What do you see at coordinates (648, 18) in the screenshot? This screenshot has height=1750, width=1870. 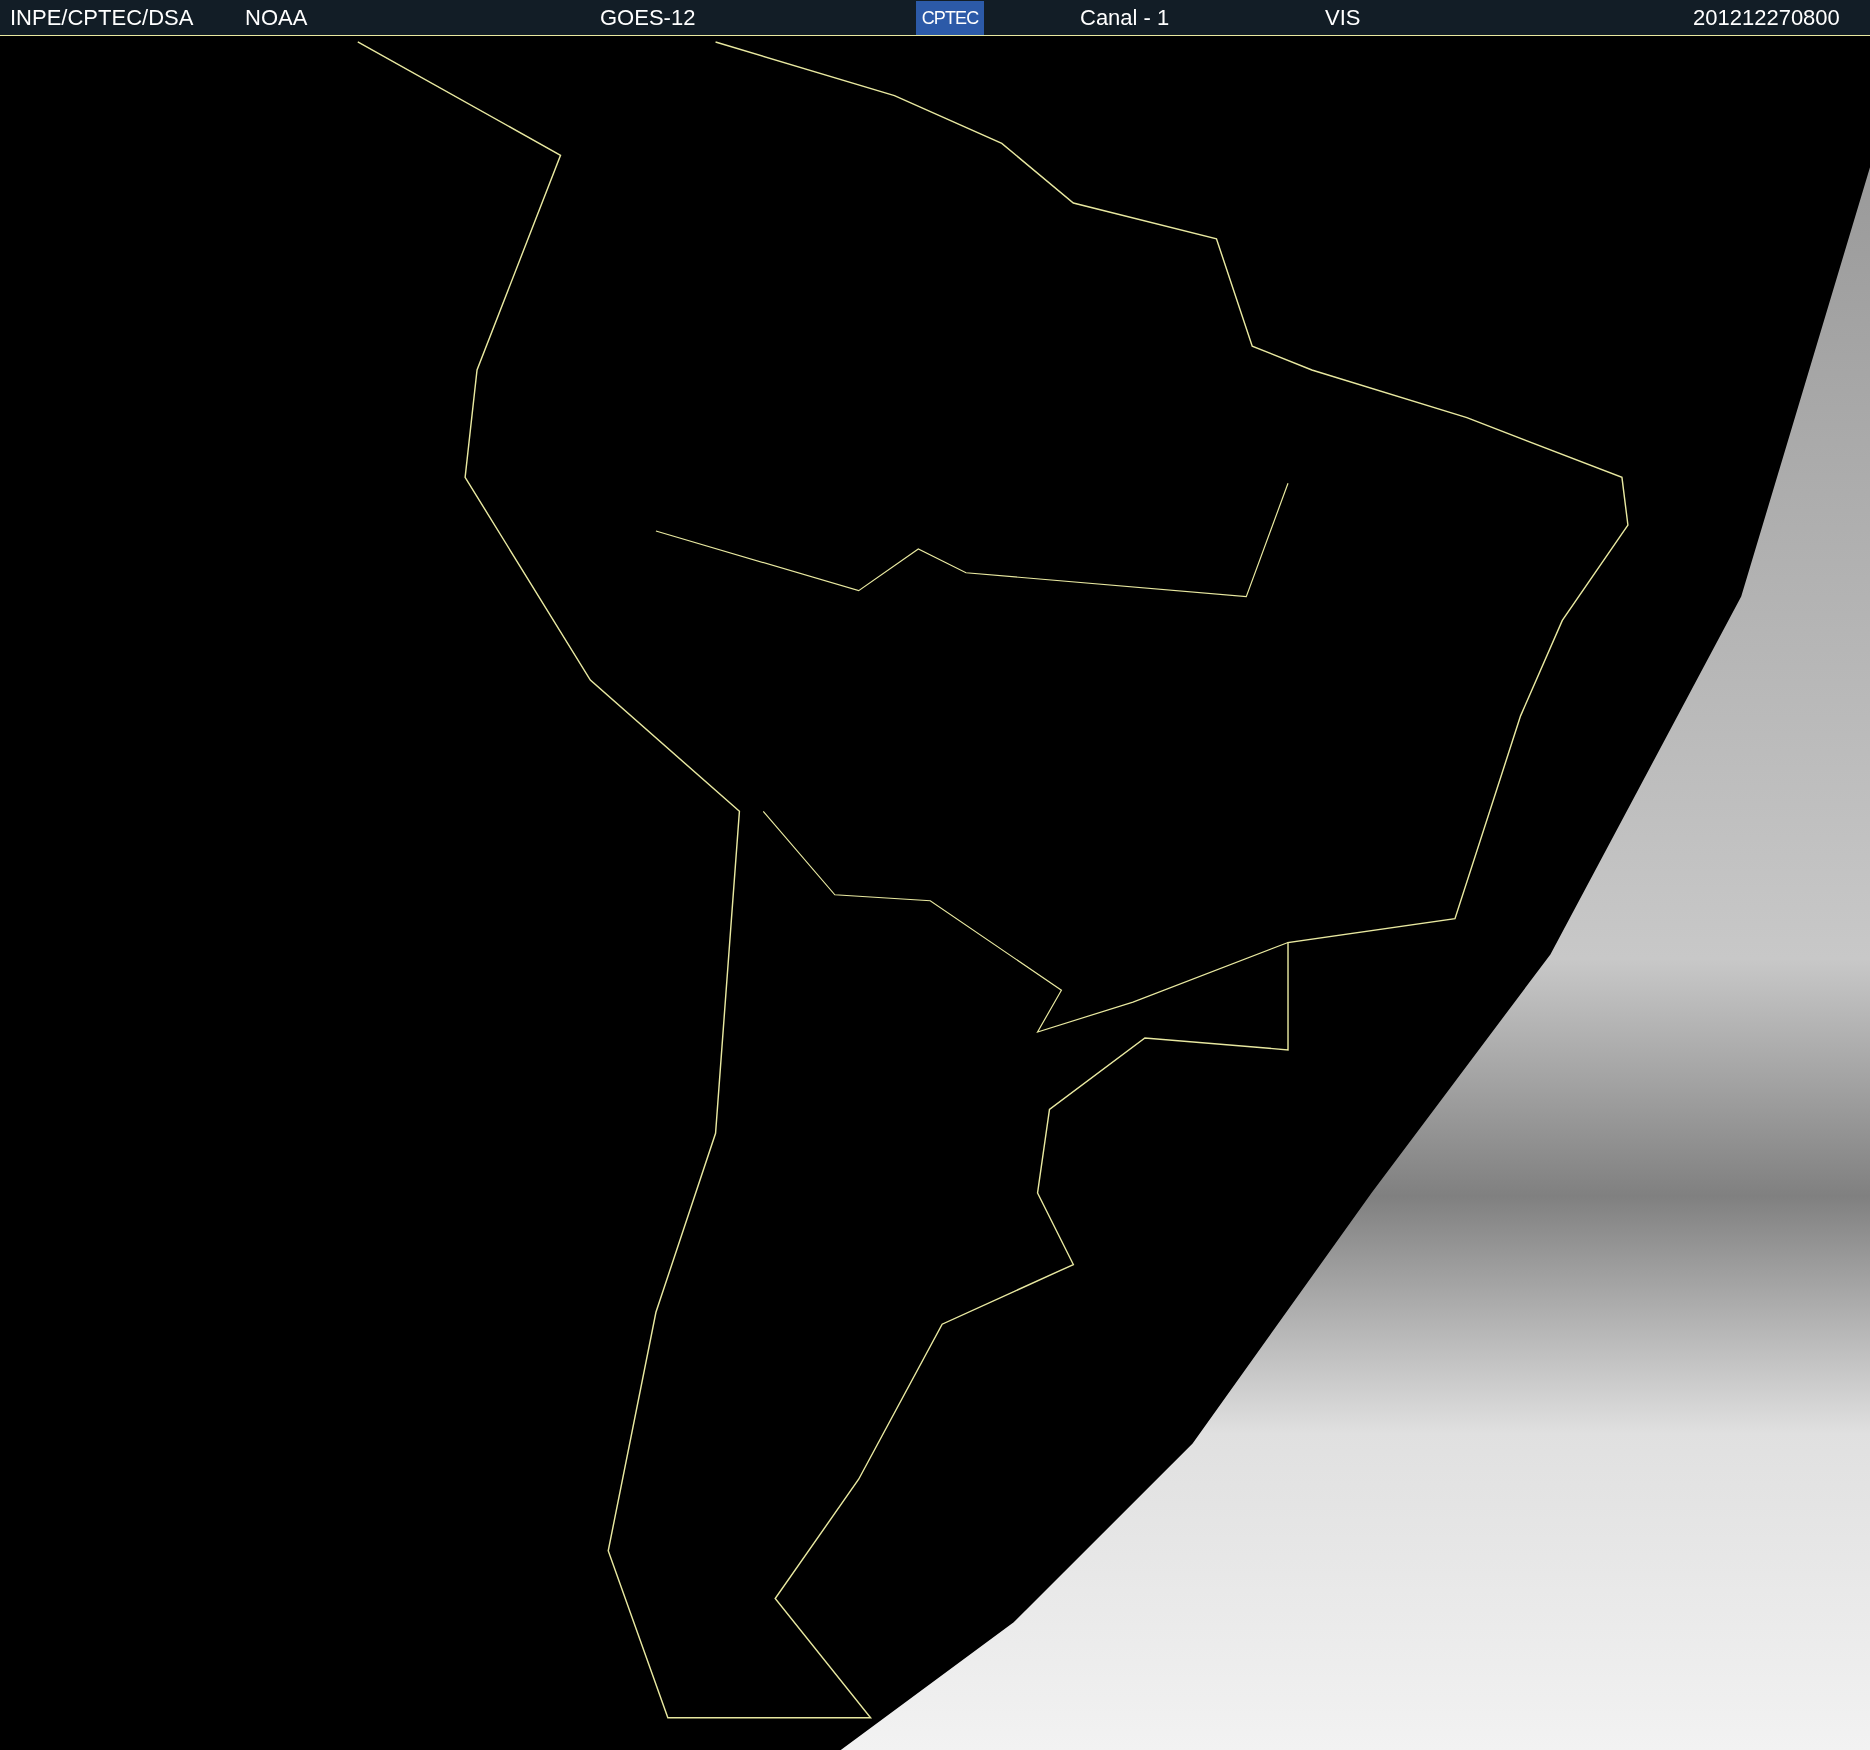 I see `header-label: GOES-12` at bounding box center [648, 18].